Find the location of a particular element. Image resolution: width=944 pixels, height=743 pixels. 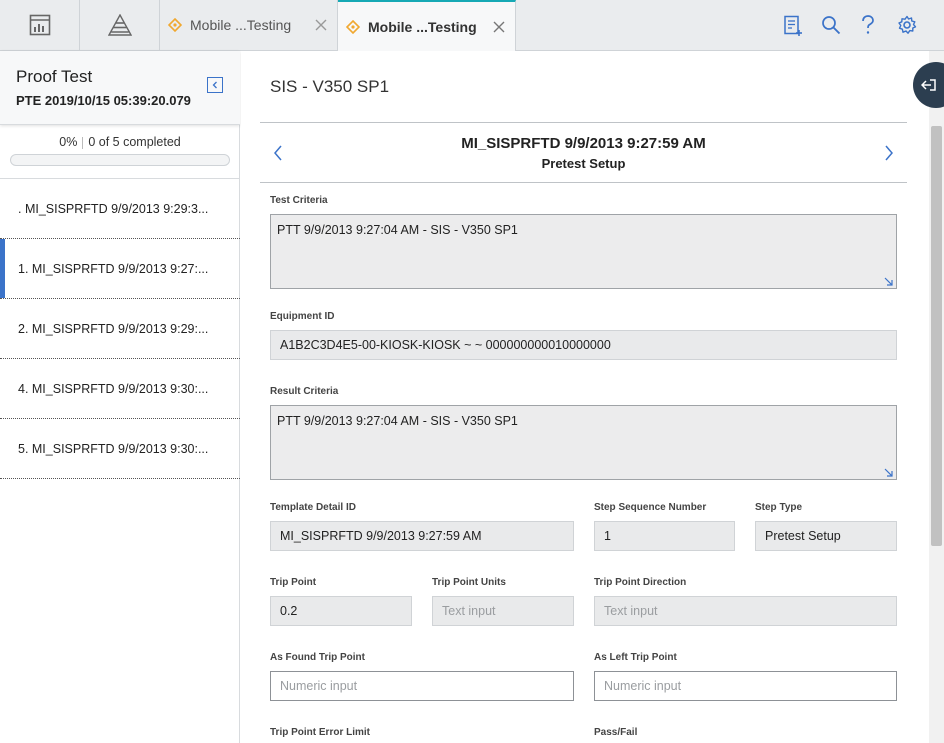

record-subtitle: Pretest Setup is located at coordinates (583, 163).